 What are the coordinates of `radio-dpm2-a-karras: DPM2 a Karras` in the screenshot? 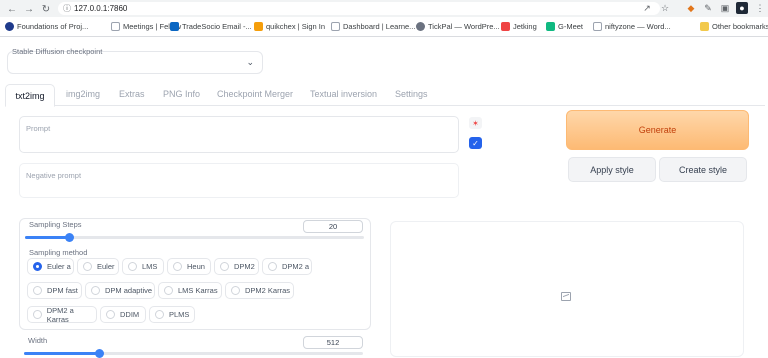 It's located at (62, 315).